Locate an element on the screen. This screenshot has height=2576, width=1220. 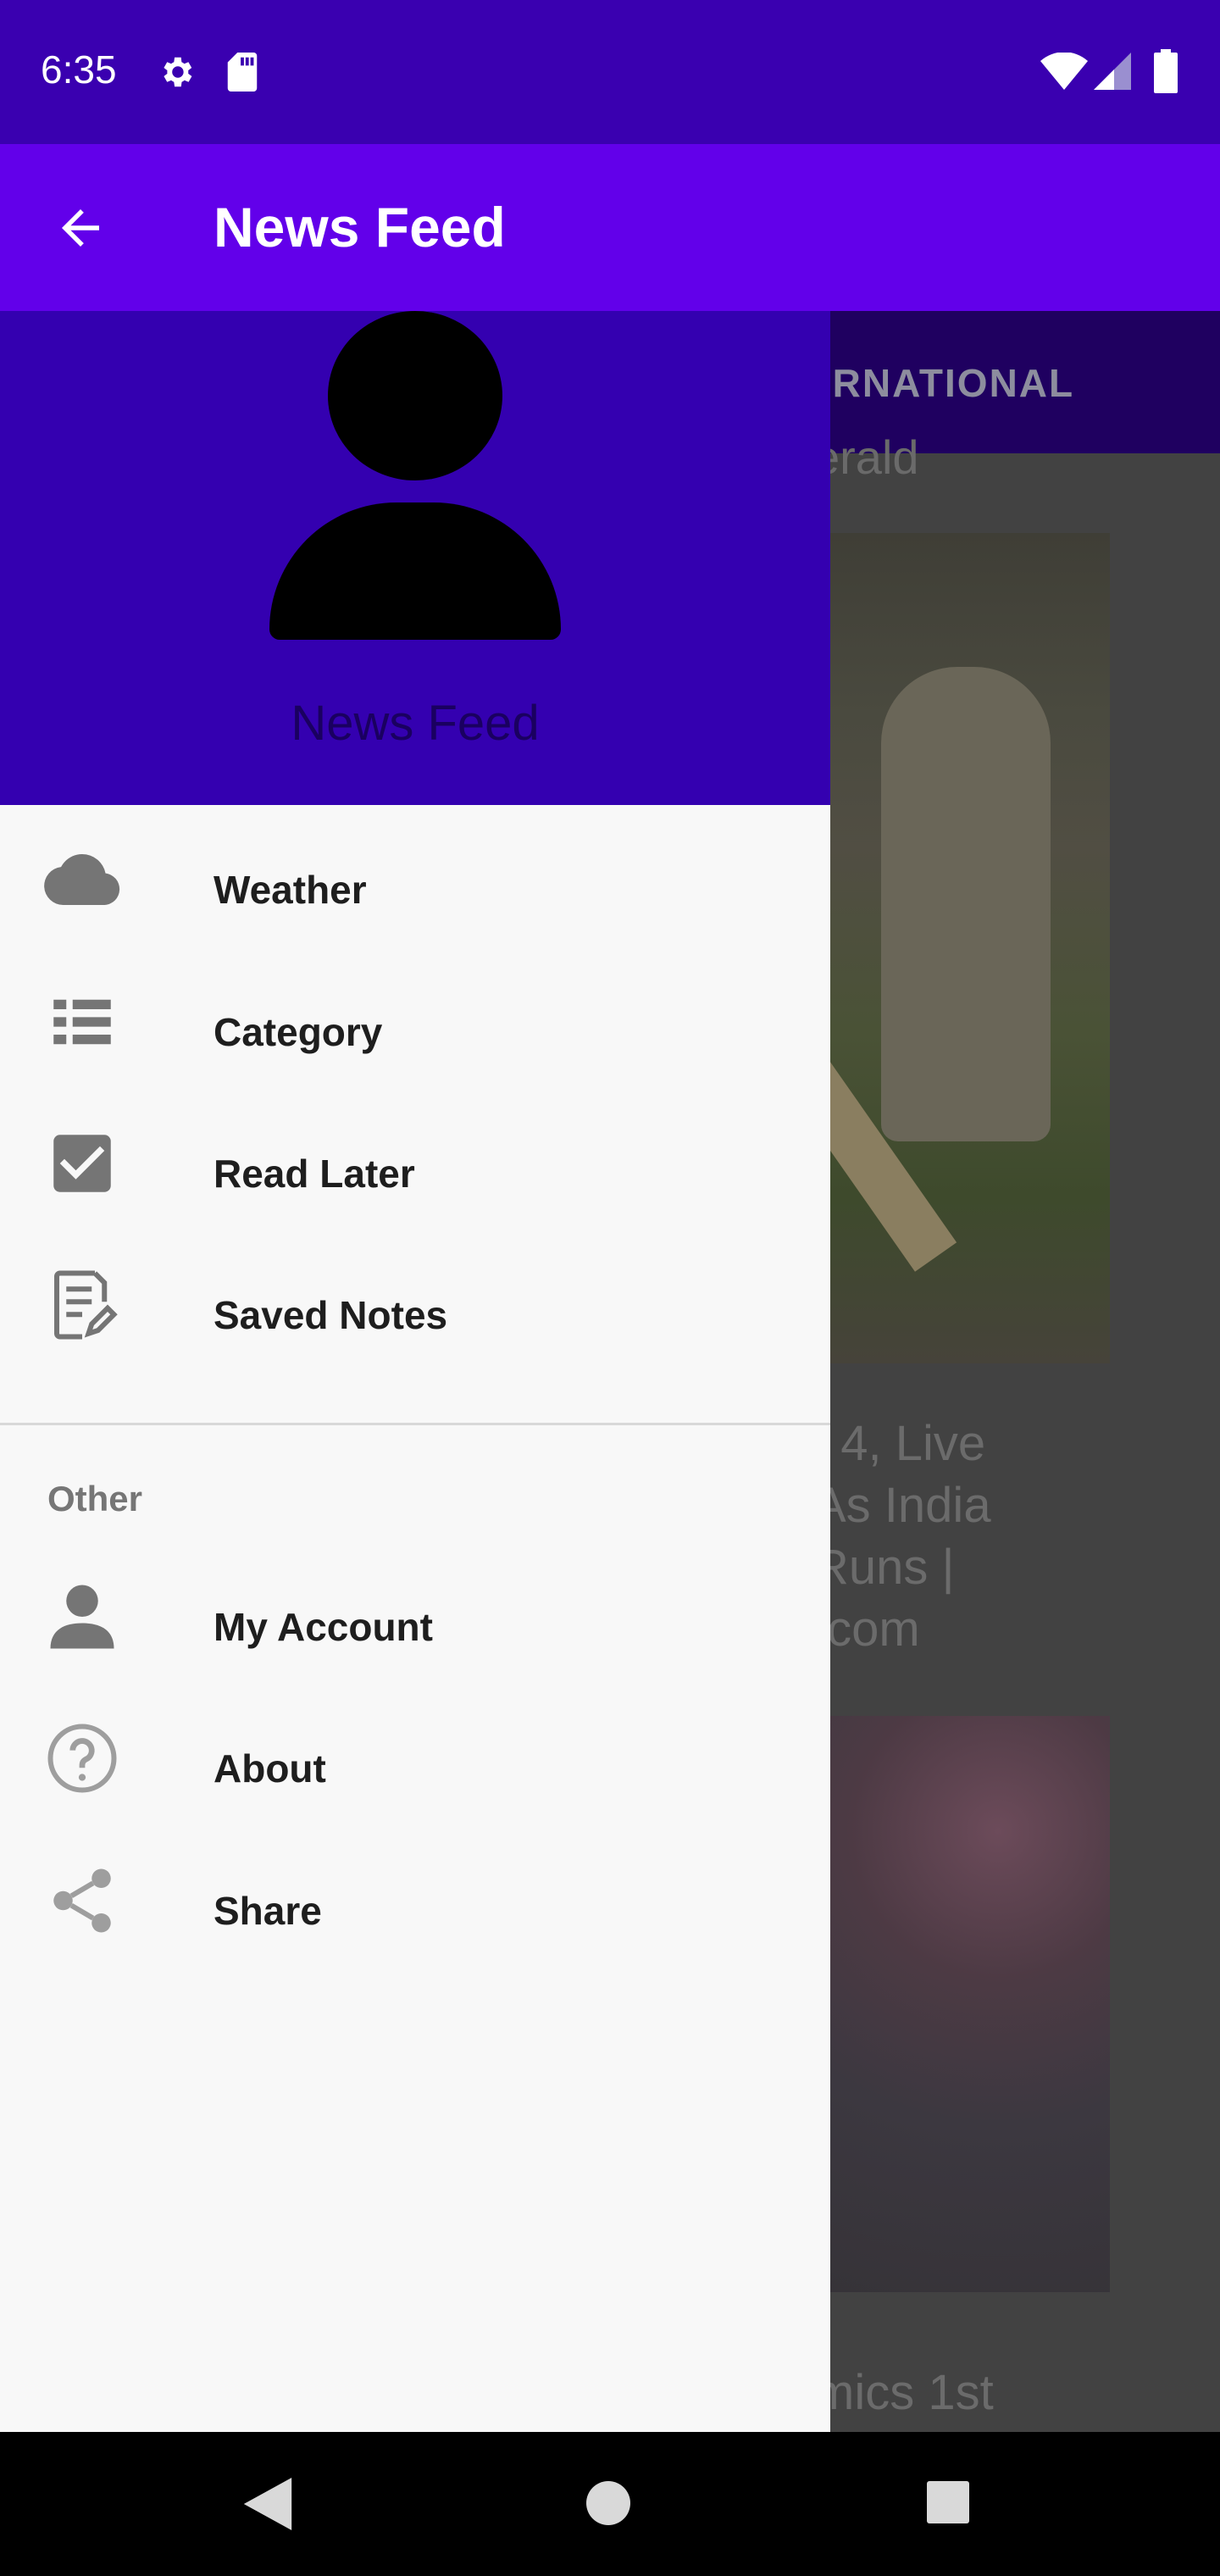
drawer-item-read-later: Read Later is located at coordinates (415, 1174).